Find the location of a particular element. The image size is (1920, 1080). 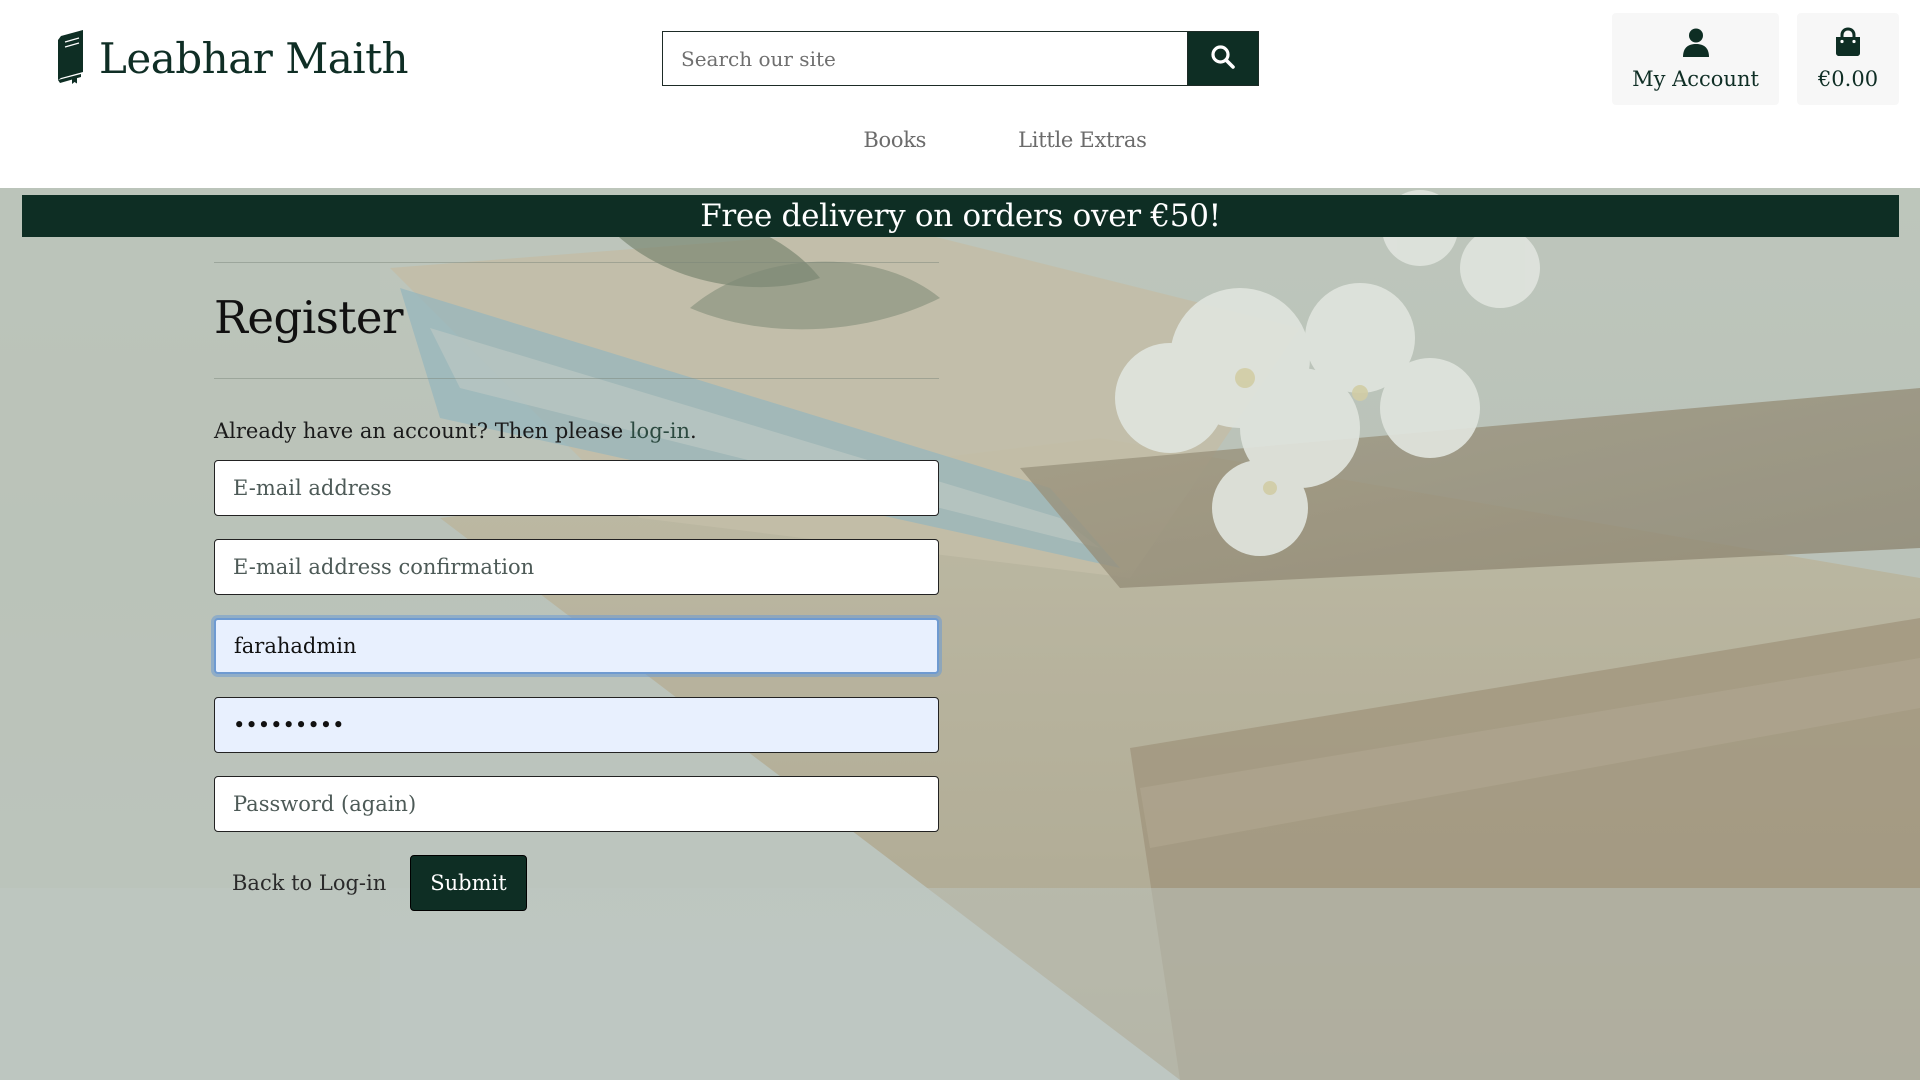

back-to-login-link: Back to Log-in is located at coordinates (309, 883).